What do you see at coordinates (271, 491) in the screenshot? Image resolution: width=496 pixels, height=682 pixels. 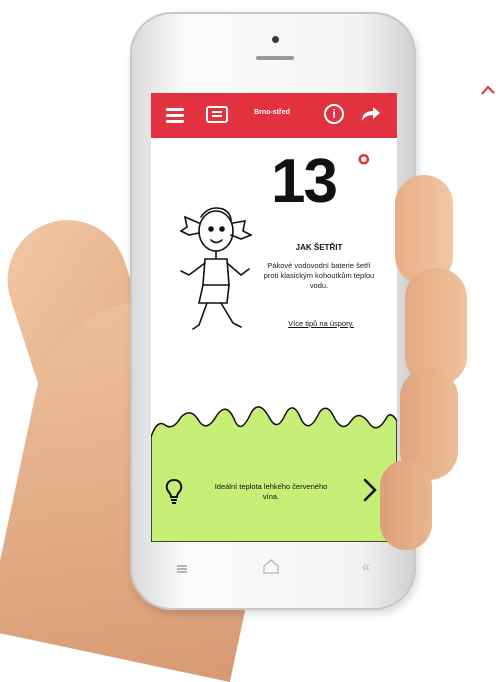 I see `hint-text: Ideální teplota lehkého červeného vína.` at bounding box center [271, 491].